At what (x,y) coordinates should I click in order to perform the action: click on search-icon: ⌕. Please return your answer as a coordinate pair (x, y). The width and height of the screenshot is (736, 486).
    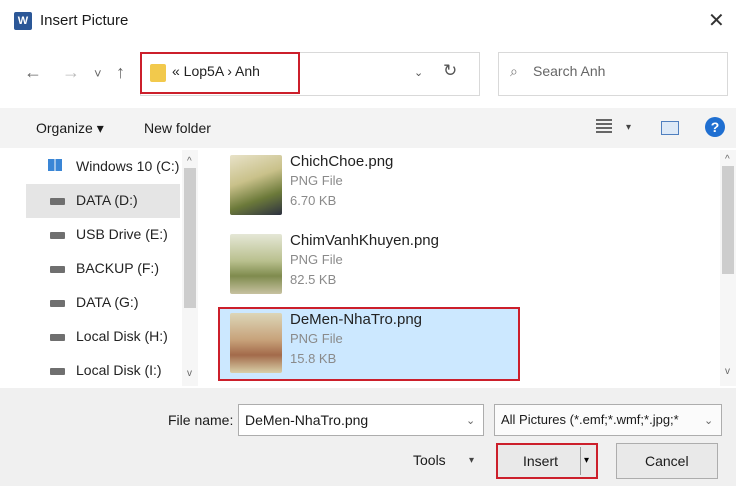
    Looking at the image, I should click on (514, 71).